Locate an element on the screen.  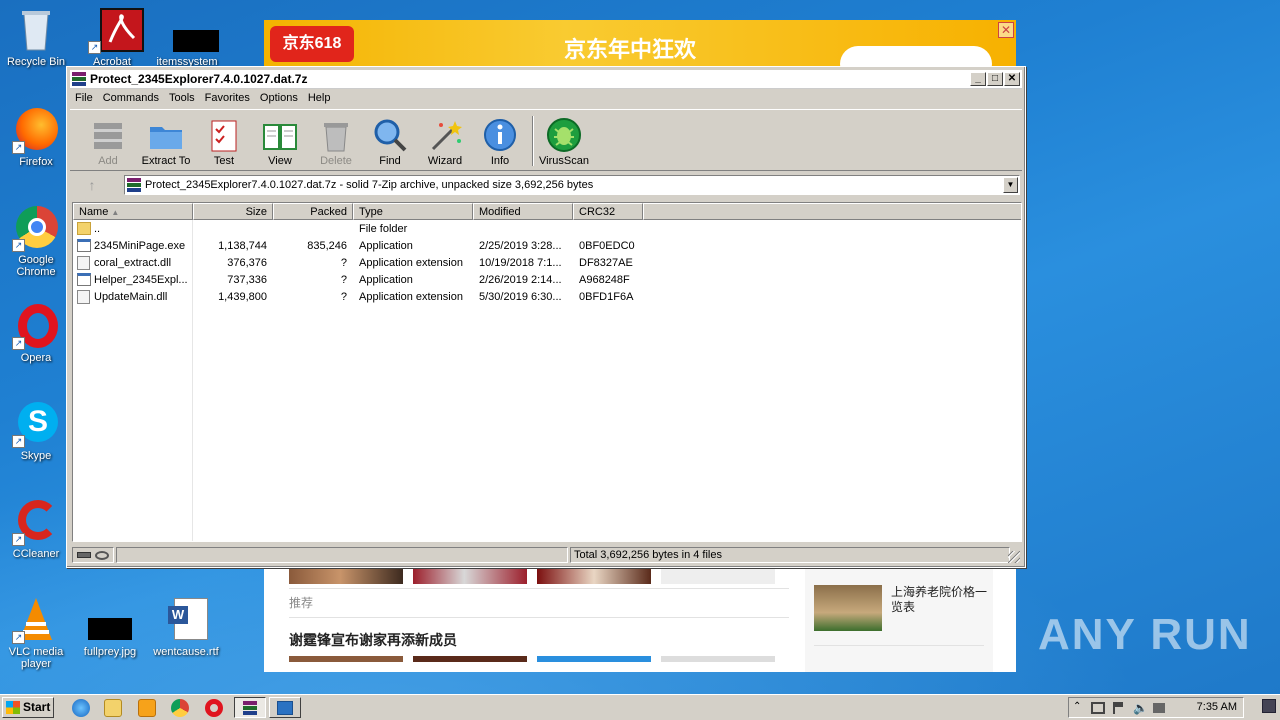
menu-options: Options is located at coordinates (279, 98).